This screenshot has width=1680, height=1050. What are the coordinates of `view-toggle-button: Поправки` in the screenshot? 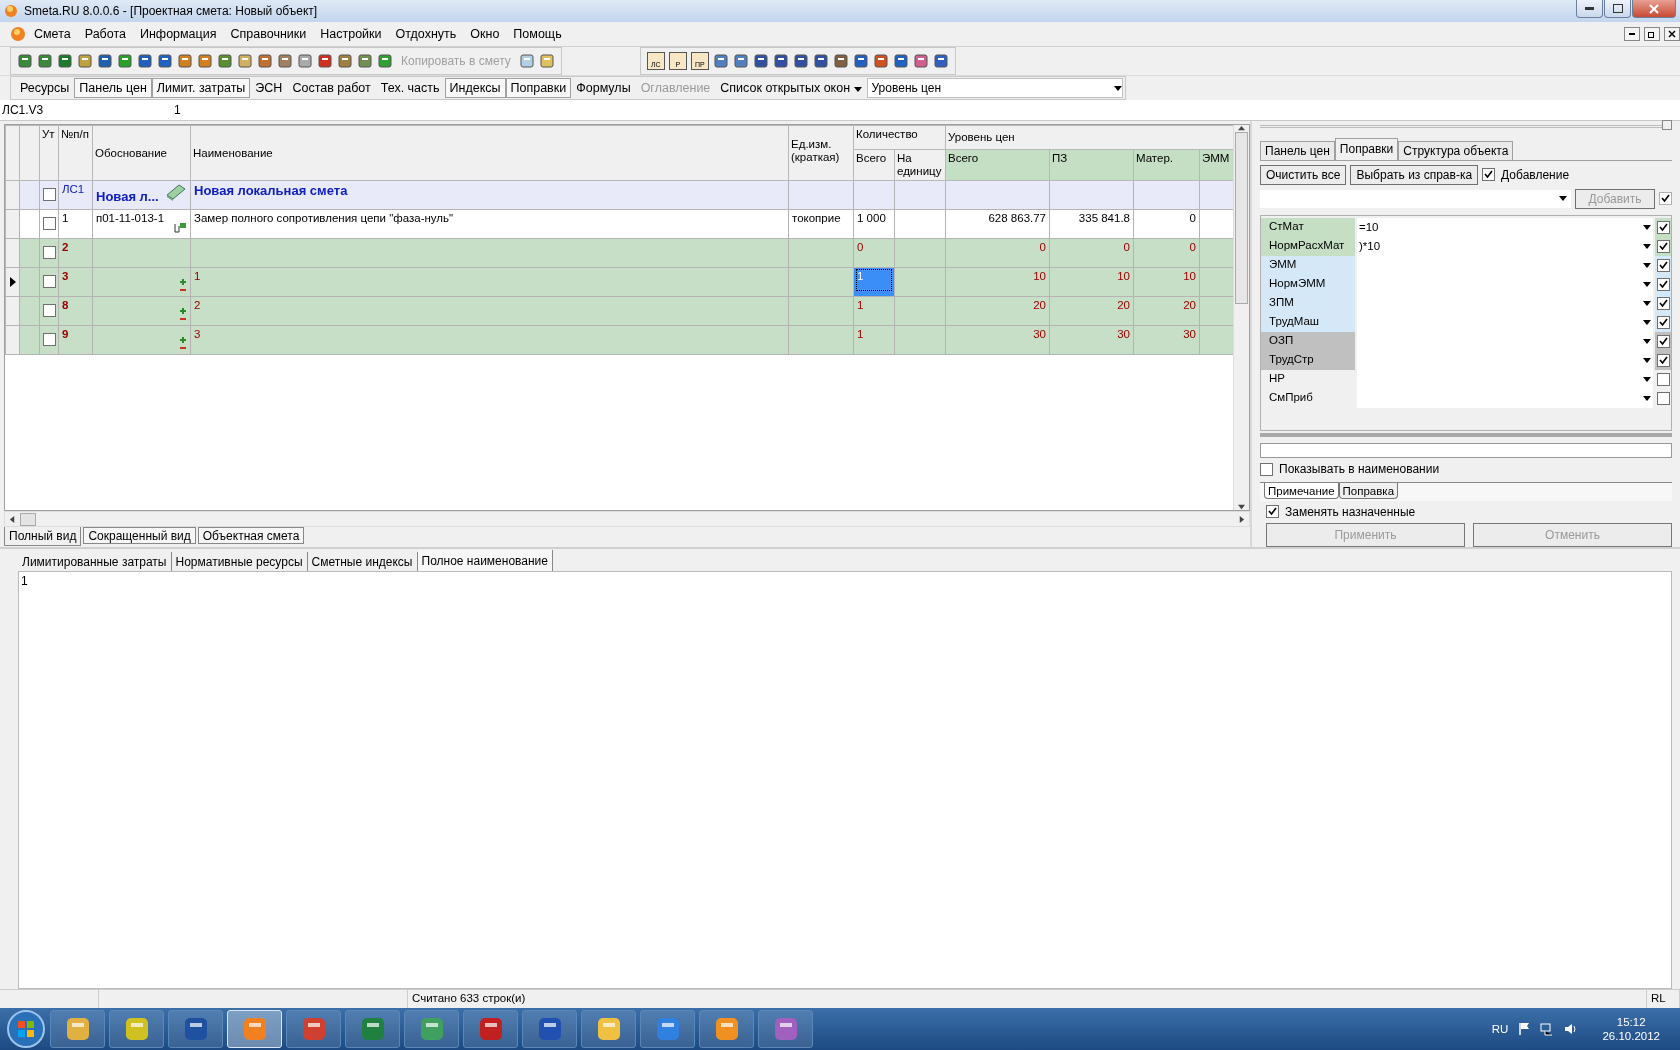 It's located at (538, 88).